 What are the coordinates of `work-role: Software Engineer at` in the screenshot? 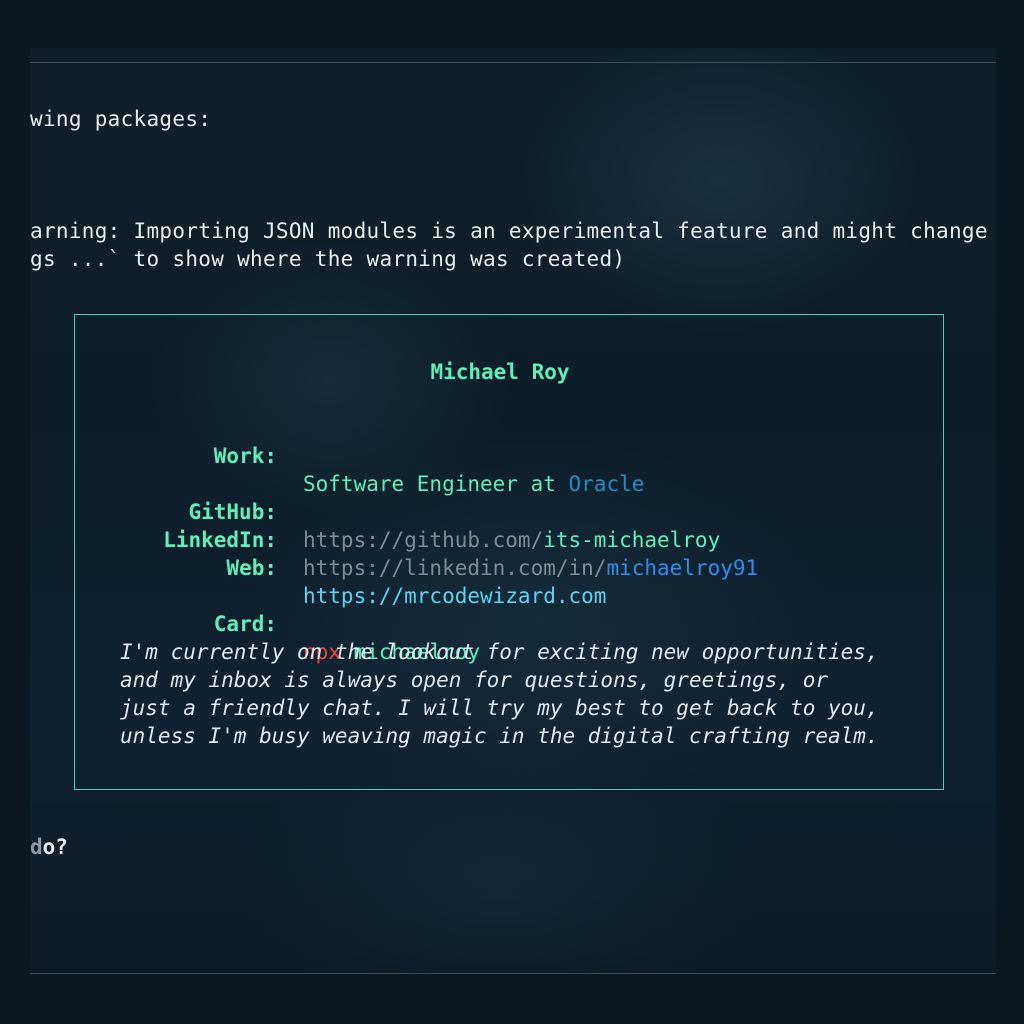 It's located at (436, 484).